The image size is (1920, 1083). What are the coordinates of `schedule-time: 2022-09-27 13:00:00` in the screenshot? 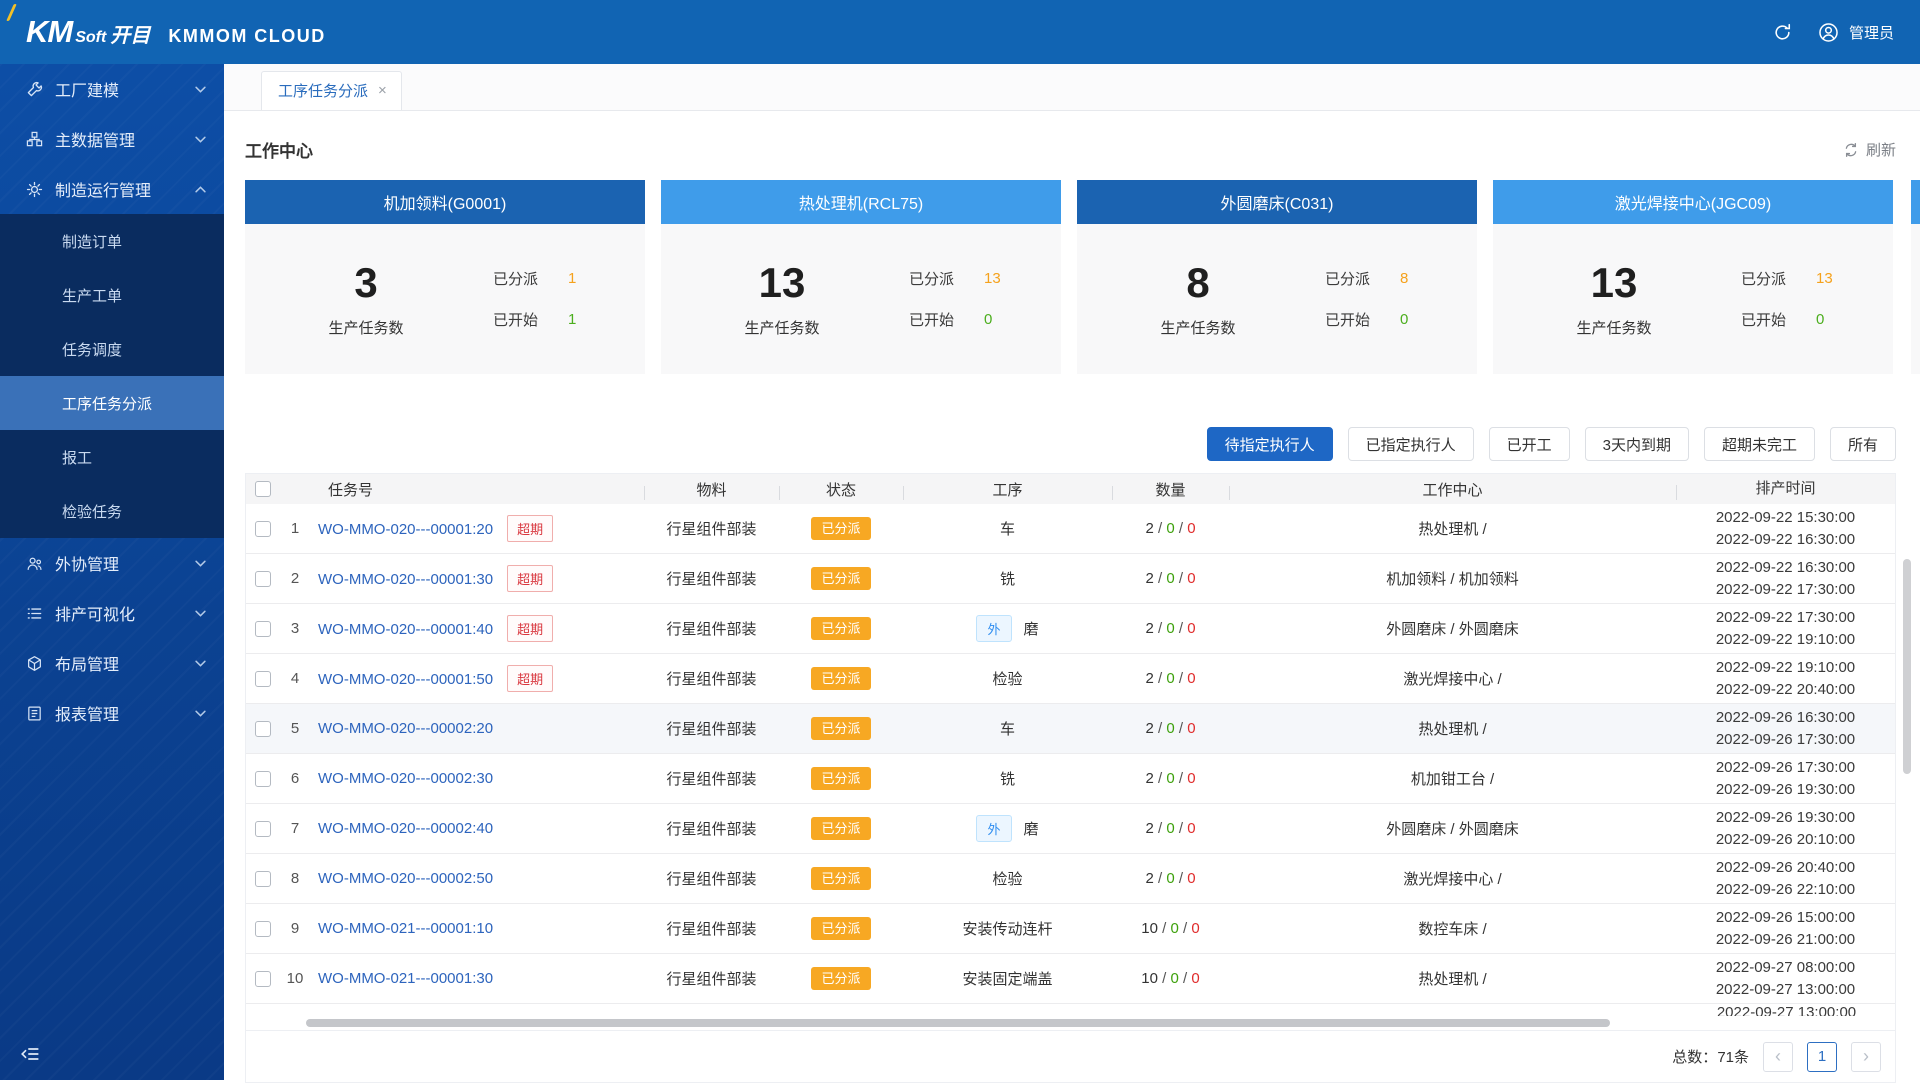 It's located at (1786, 1010).